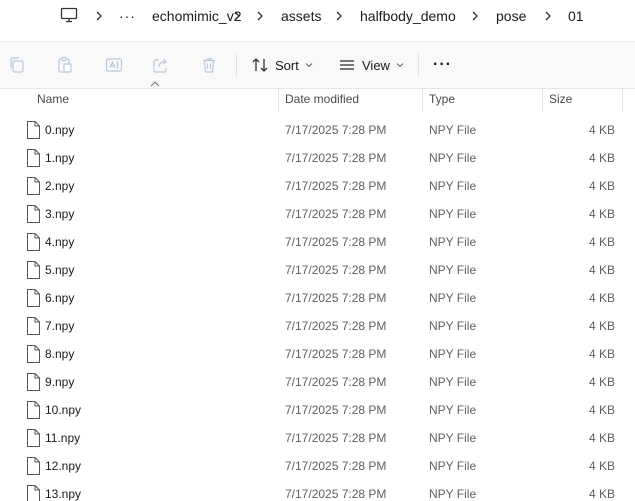 The height and width of the screenshot is (501, 635). I want to click on file-name: 3.npy, so click(60, 214).